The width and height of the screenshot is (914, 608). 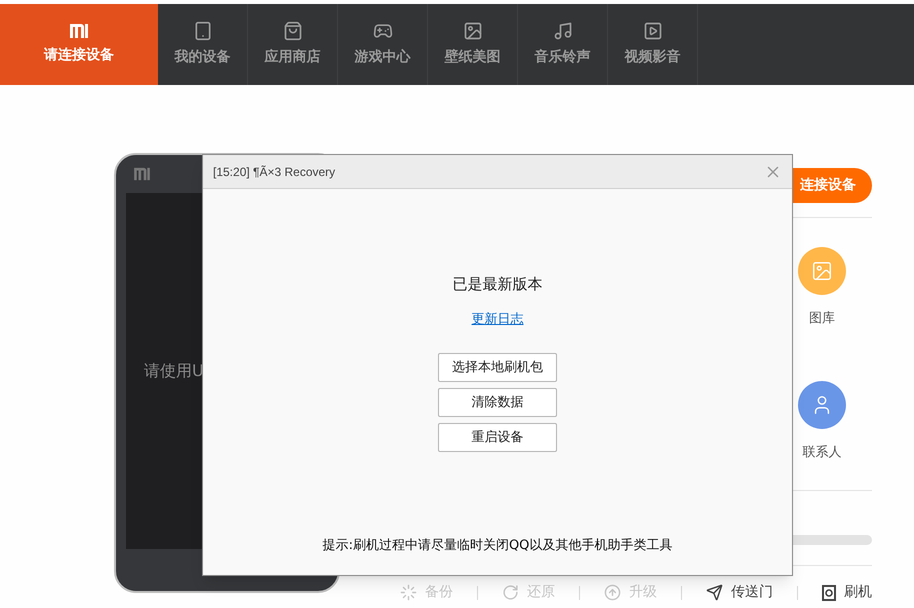 What do you see at coordinates (739, 592) in the screenshot?
I see `toolbar-button: 传送门` at bounding box center [739, 592].